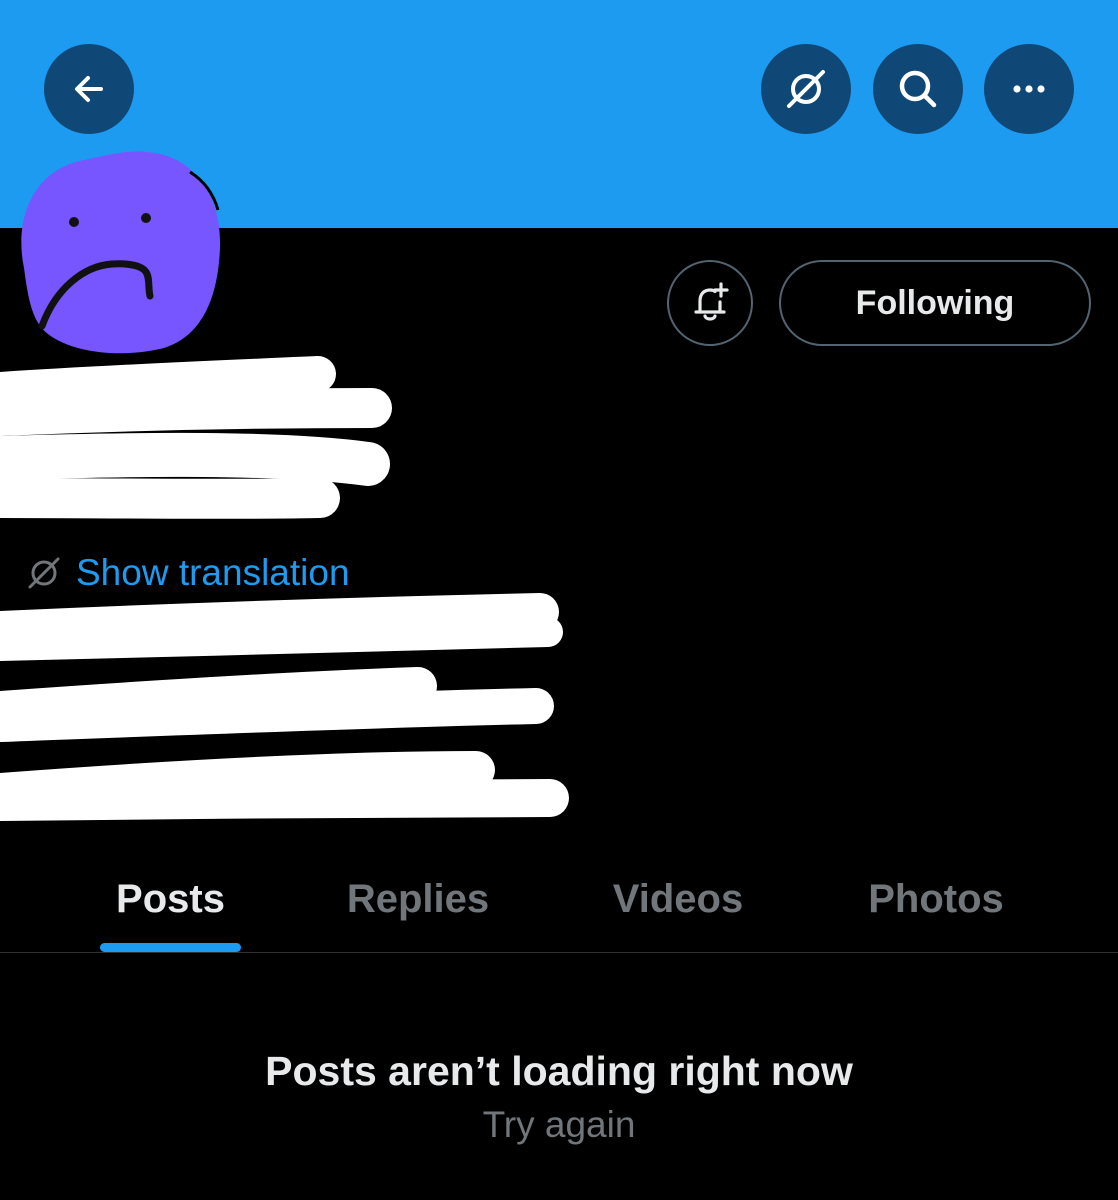 This screenshot has width=1118, height=1200. I want to click on search-icon, so click(918, 89).